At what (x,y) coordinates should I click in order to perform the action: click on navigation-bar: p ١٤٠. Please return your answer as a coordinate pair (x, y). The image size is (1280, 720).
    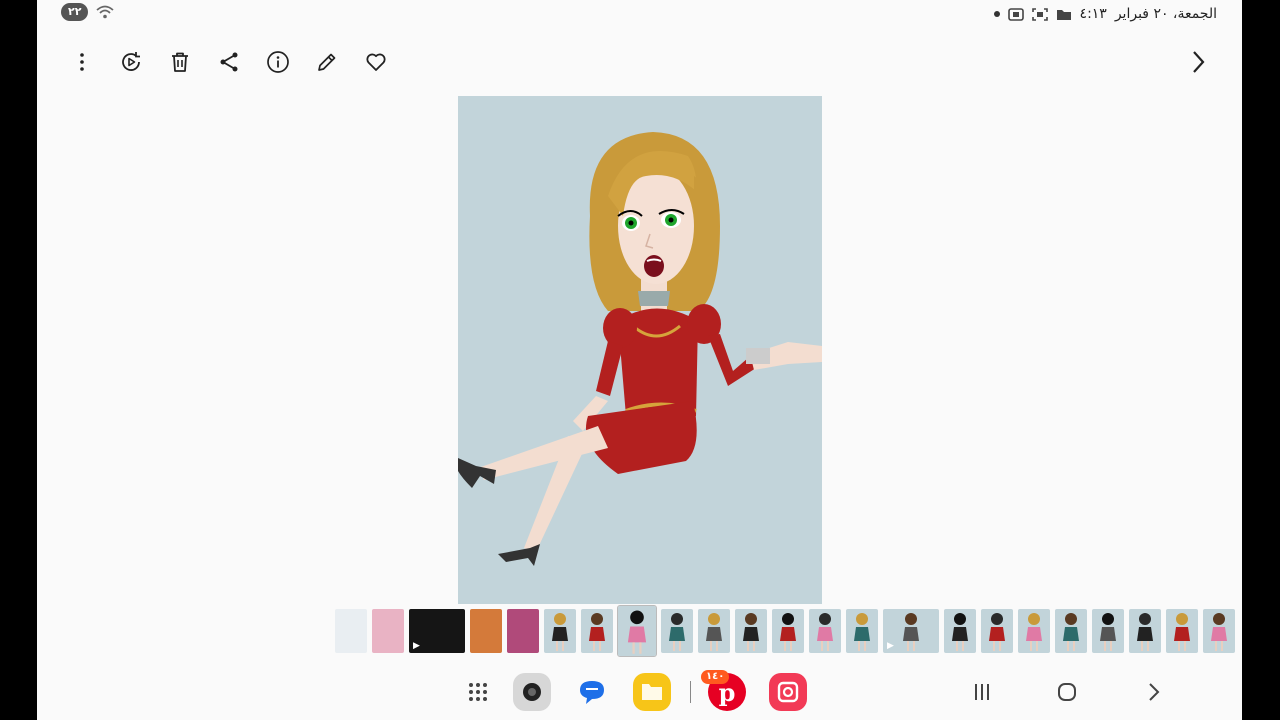
    Looking at the image, I should click on (639, 692).